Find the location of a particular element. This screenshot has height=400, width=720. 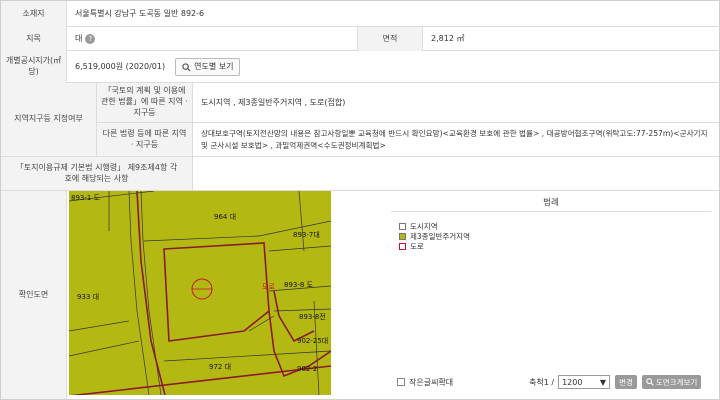

jimok-cell: 대 ? is located at coordinates (212, 39).